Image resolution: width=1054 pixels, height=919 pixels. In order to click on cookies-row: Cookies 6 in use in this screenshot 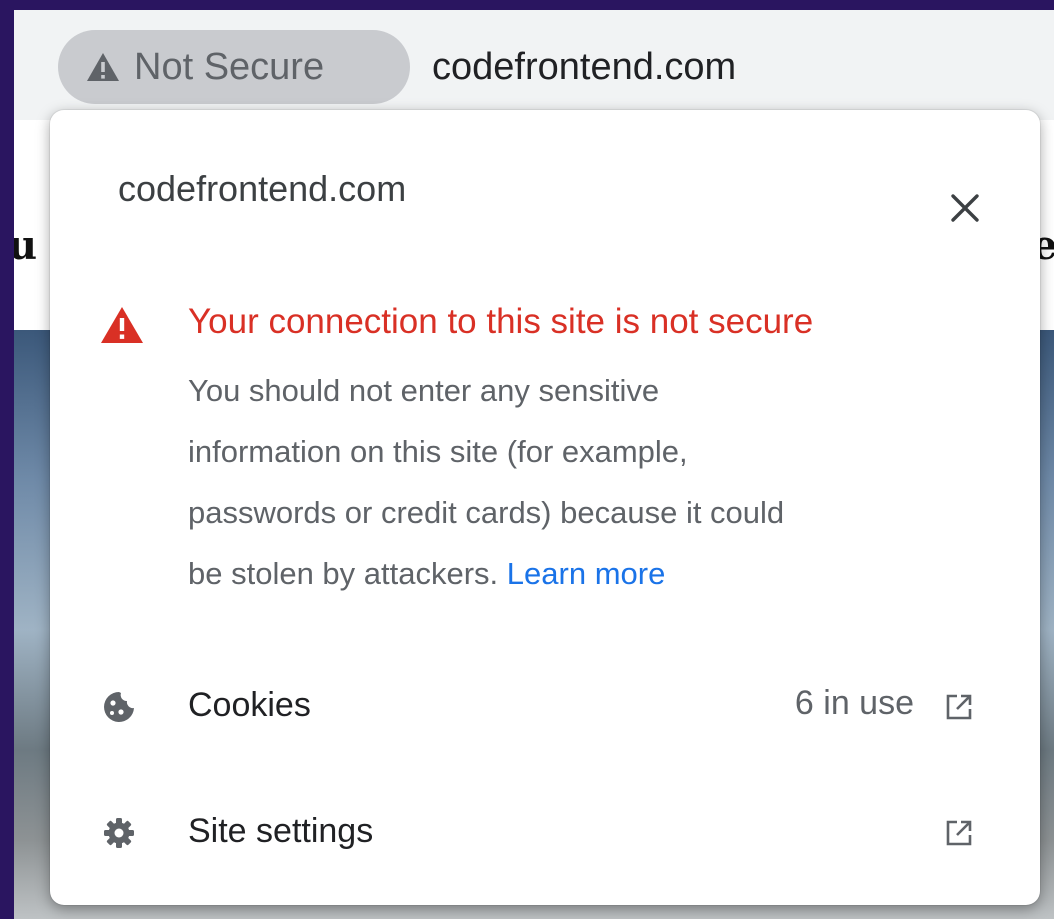, I will do `click(545, 707)`.